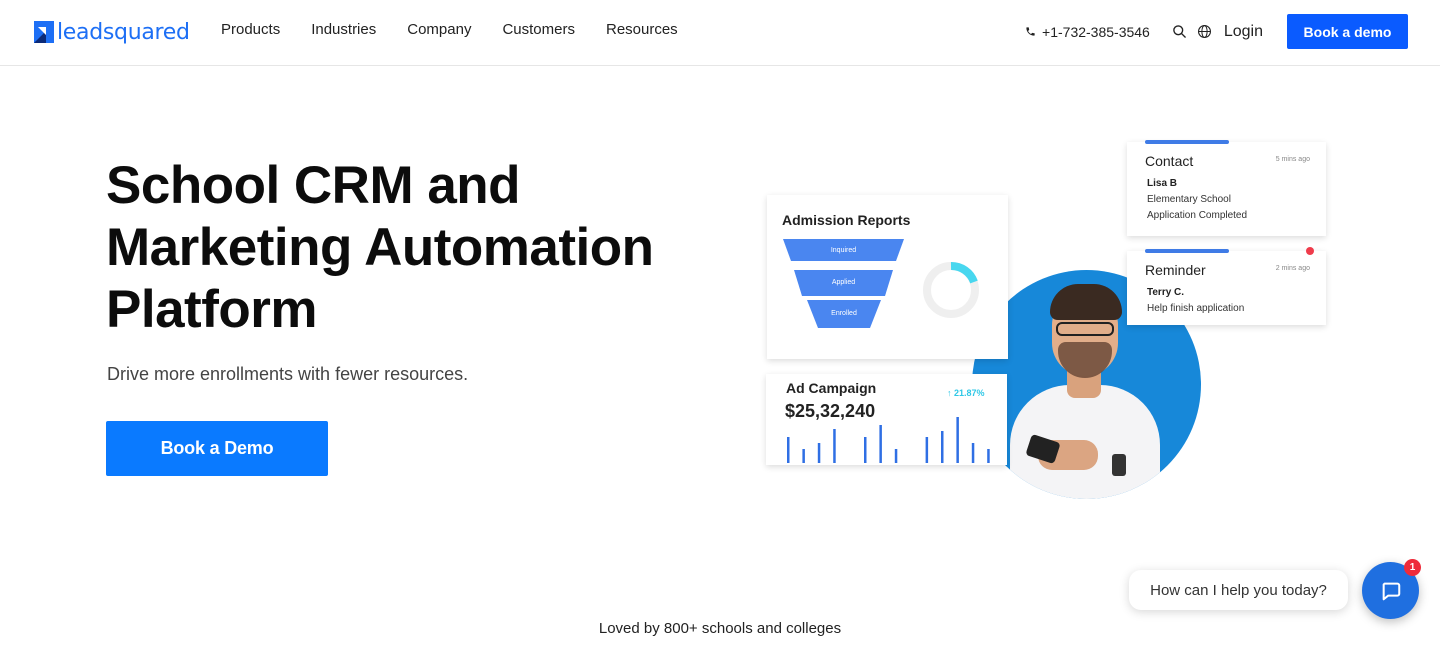  Describe the element at coordinates (844, 314) in the screenshot. I see `funnel-stage-enrolled: Enrolled` at that location.